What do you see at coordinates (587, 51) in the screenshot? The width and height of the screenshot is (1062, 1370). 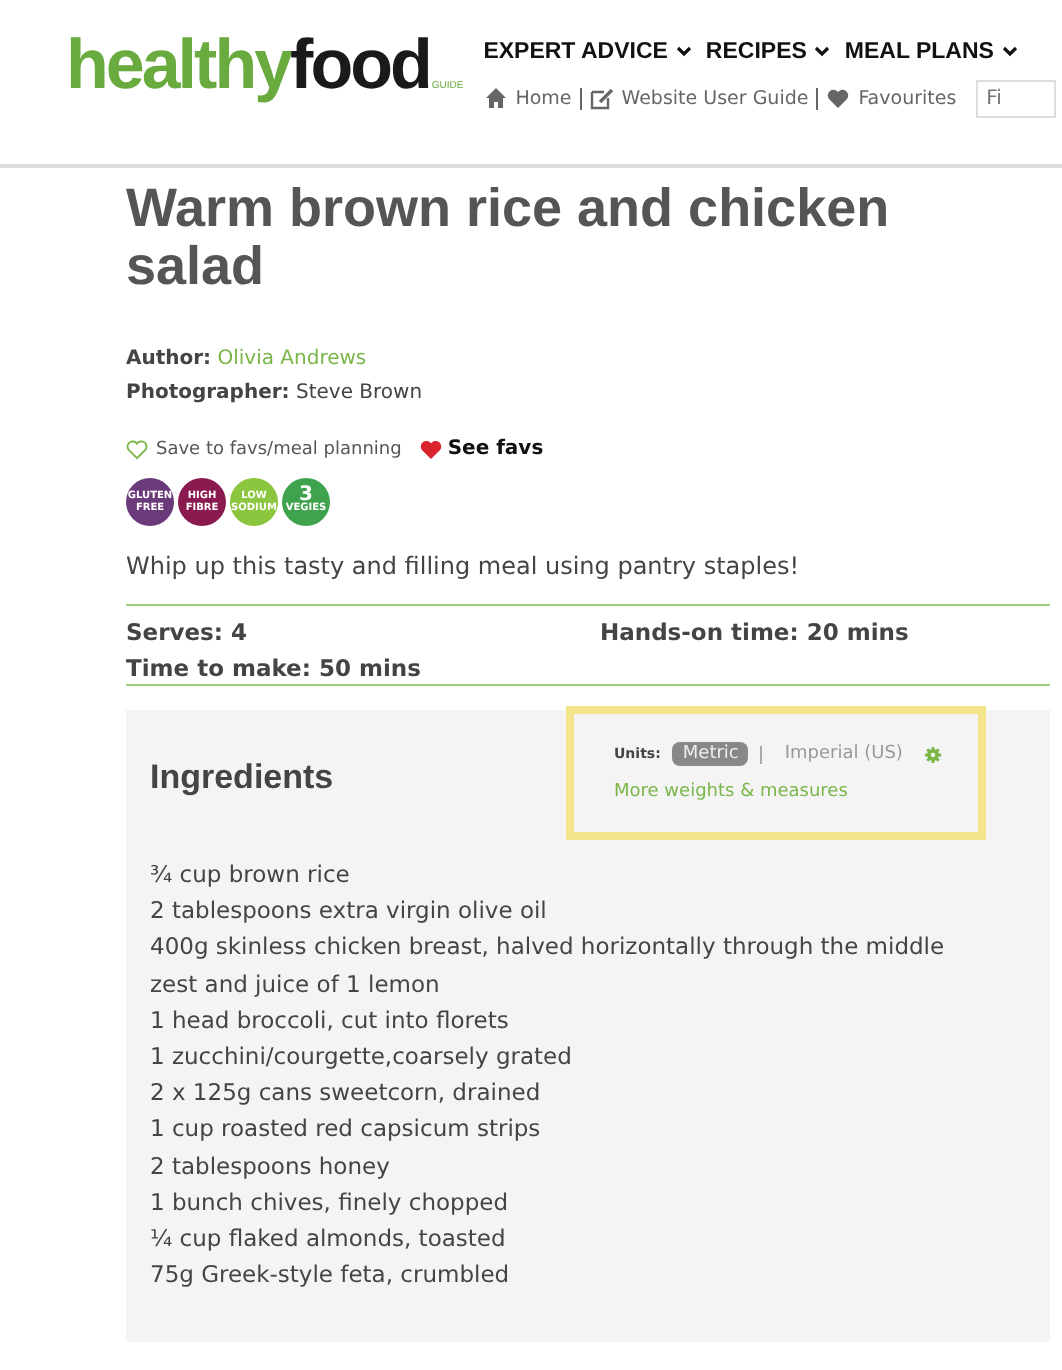 I see `nav-menu-item: EXPERT ADVICE` at bounding box center [587, 51].